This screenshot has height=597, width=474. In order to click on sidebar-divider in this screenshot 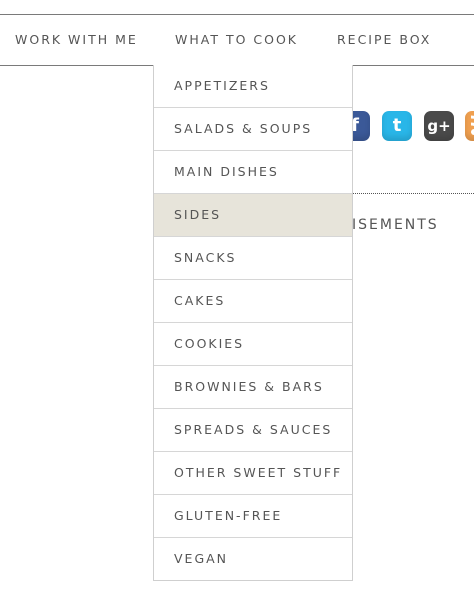, I will do `click(413, 193)`.